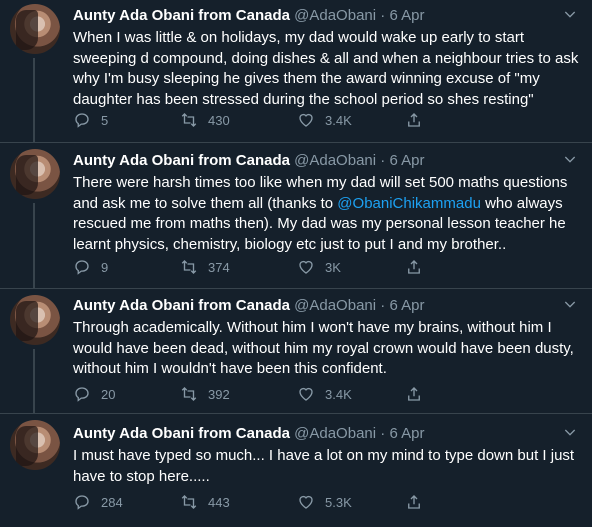 The width and height of the screenshot is (592, 527). Describe the element at coordinates (108, 394) in the screenshot. I see `reply-count: 20` at that location.